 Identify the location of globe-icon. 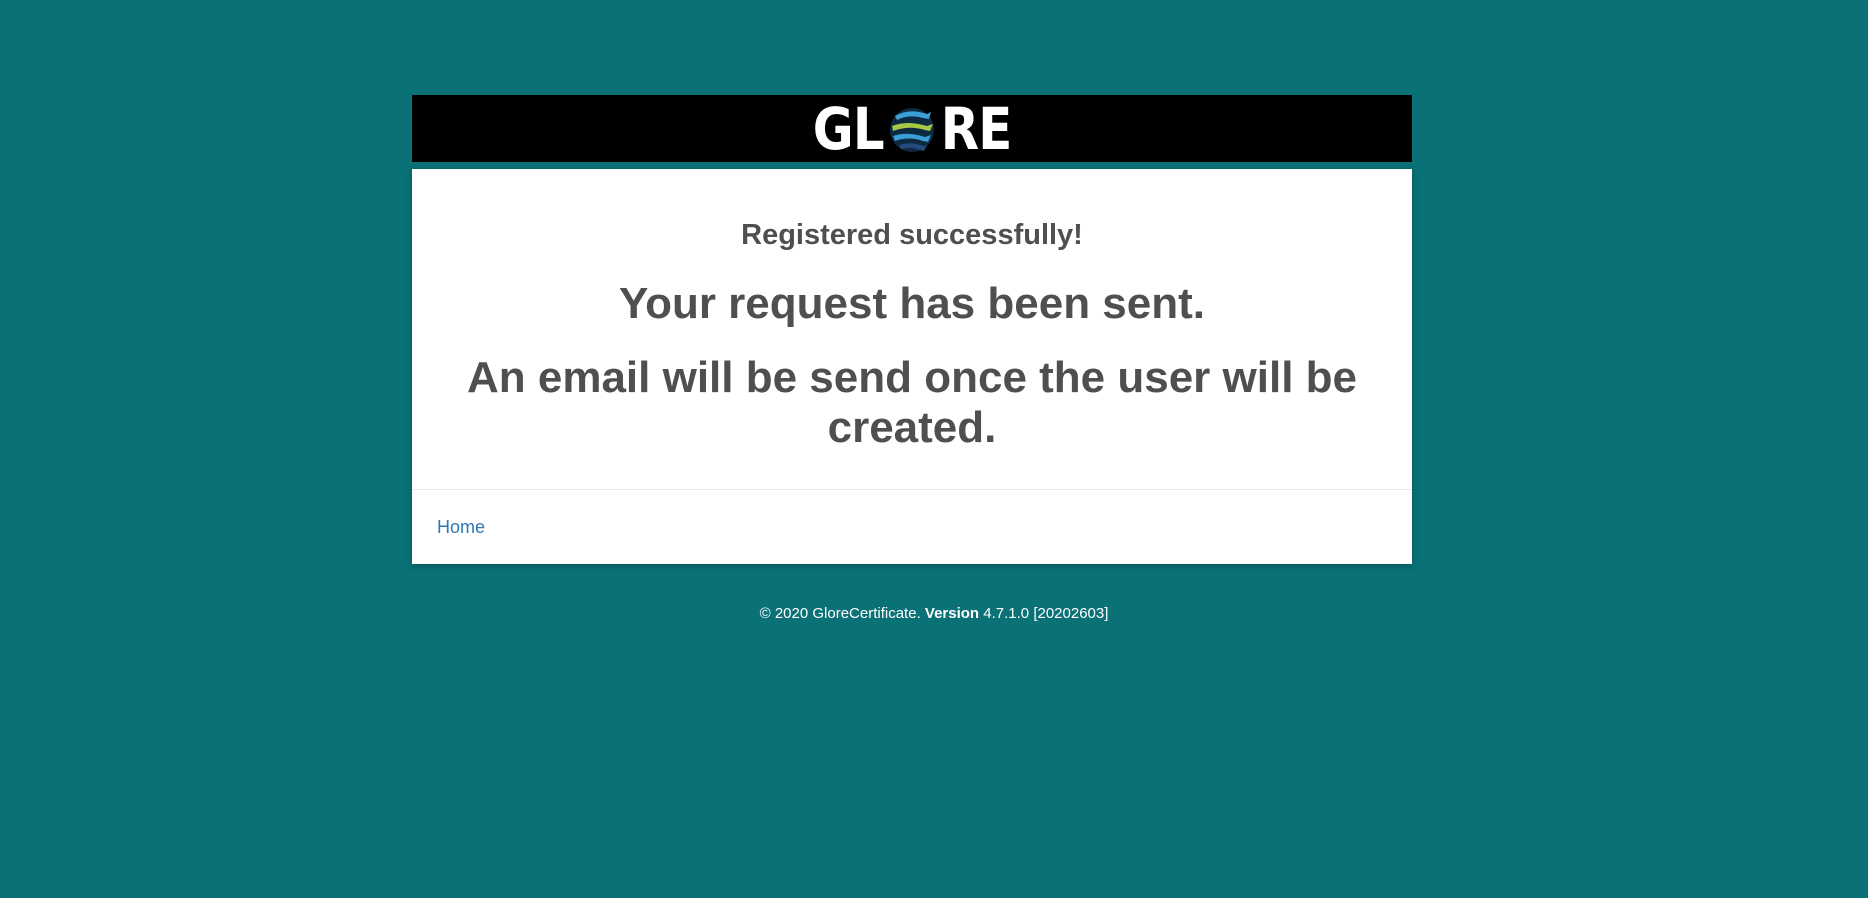
(912, 129).